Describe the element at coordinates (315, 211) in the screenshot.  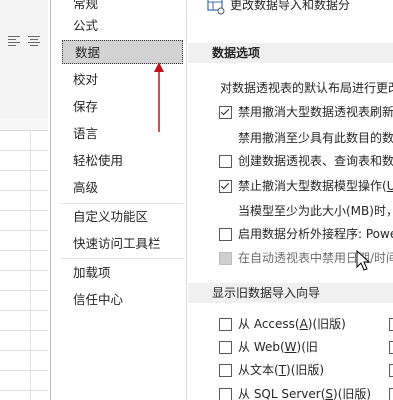
I see `model-min-size-label: 当模型至少为此大小(MB)时，` at that location.